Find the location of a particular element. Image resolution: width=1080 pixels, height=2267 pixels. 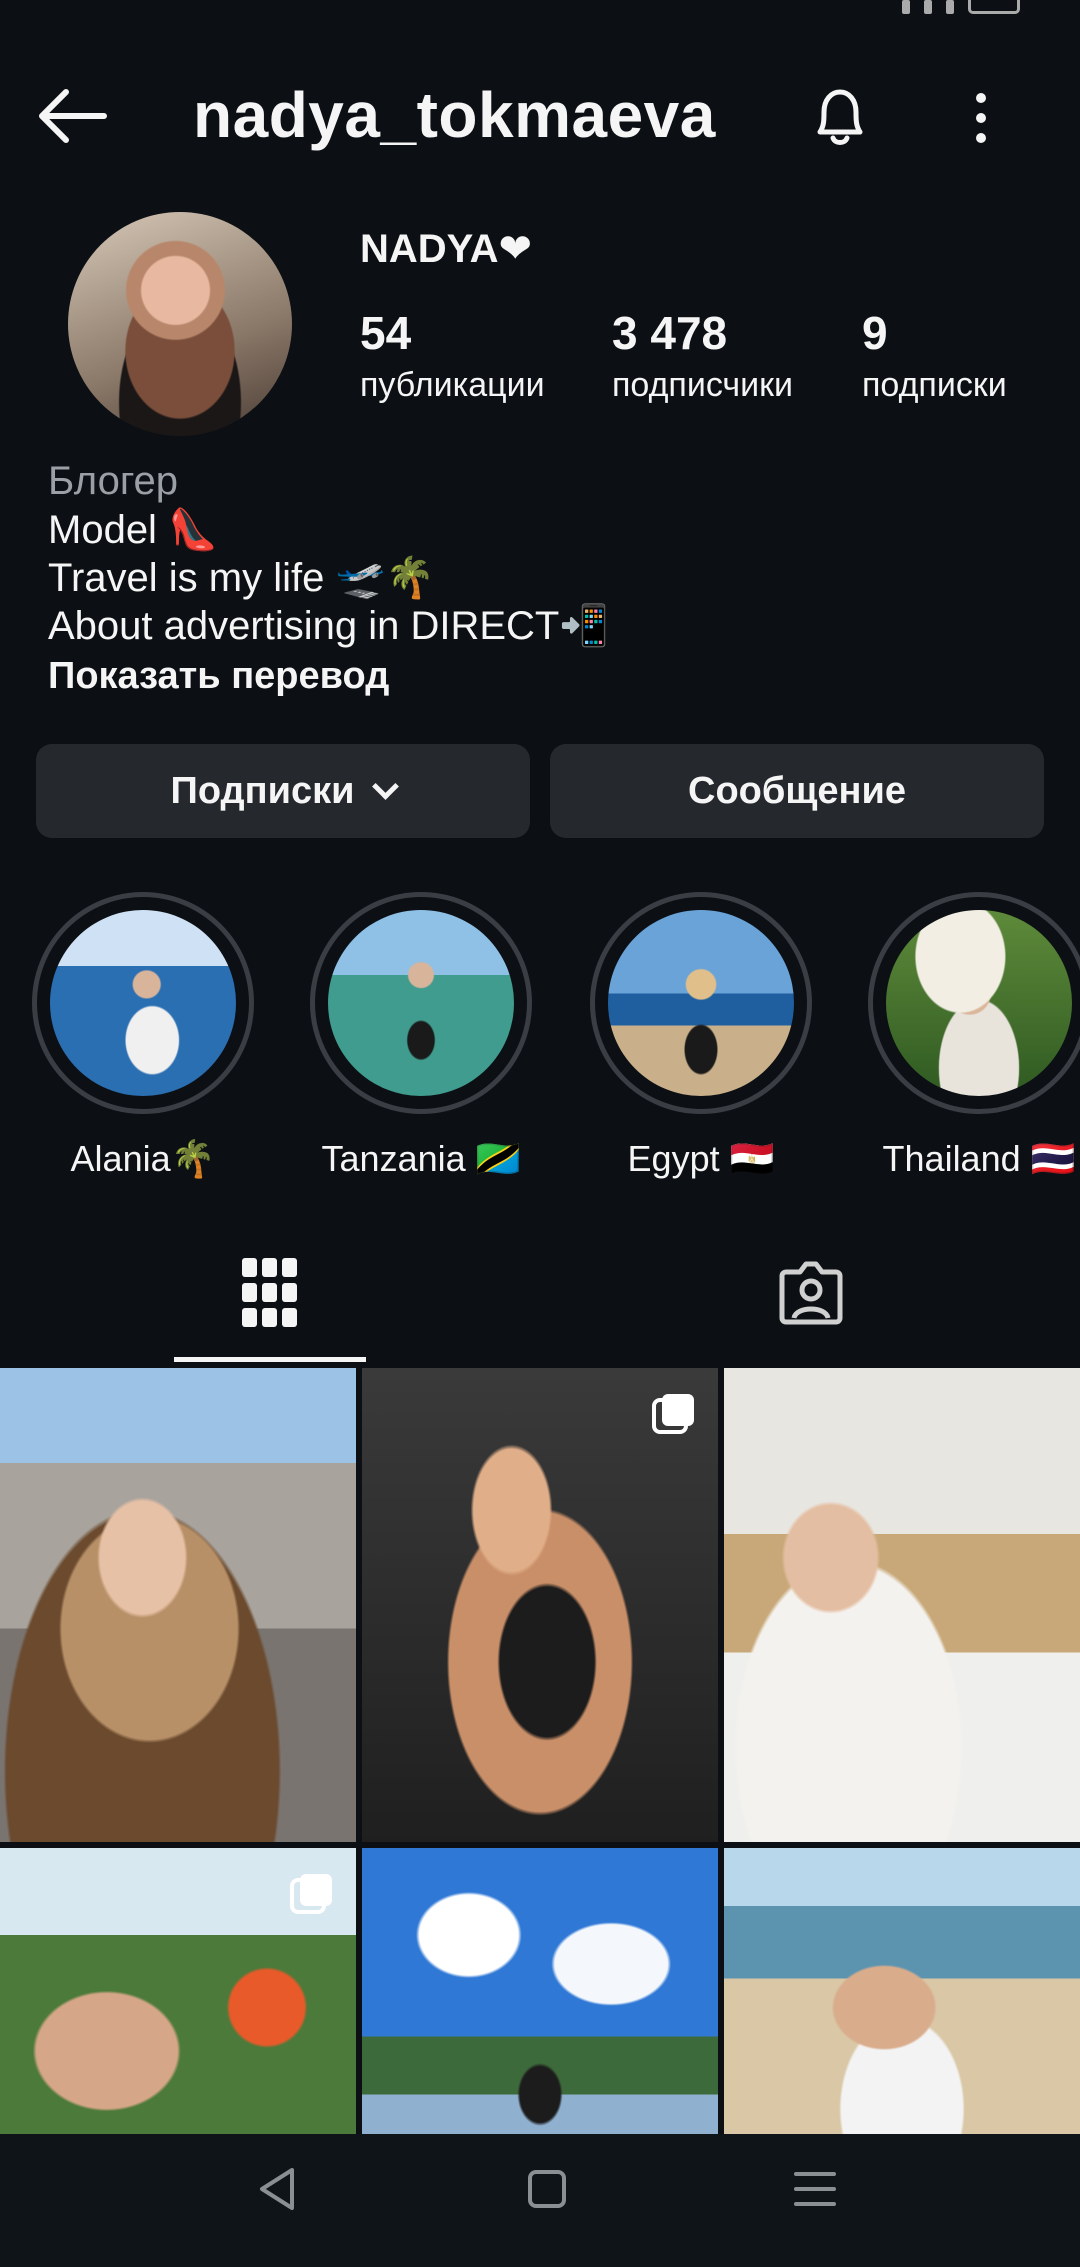

bell-icon is located at coordinates (840, 117).